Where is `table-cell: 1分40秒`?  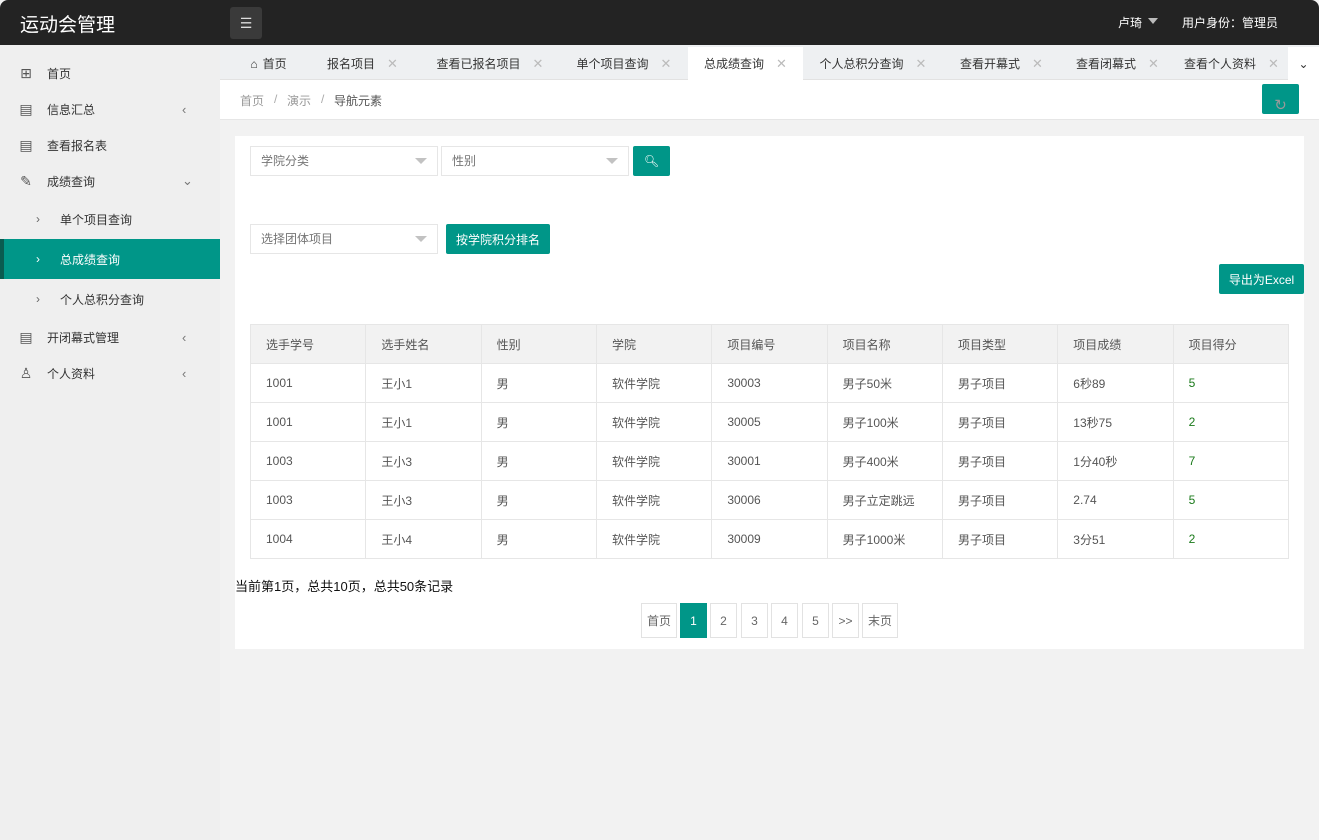
table-cell: 1分40秒 is located at coordinates (1115, 461).